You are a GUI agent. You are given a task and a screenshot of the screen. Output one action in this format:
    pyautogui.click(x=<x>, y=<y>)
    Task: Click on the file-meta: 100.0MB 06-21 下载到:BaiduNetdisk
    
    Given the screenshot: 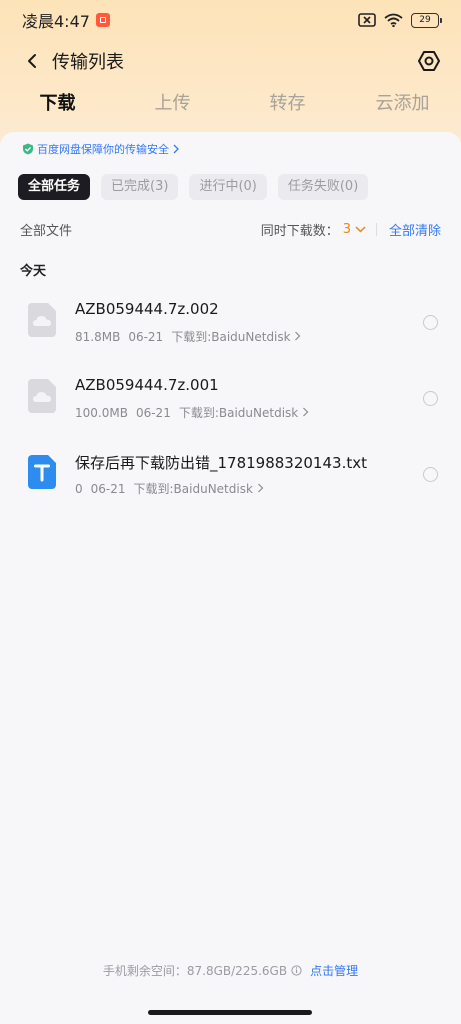 What is the action you would take?
    pyautogui.click(x=192, y=412)
    